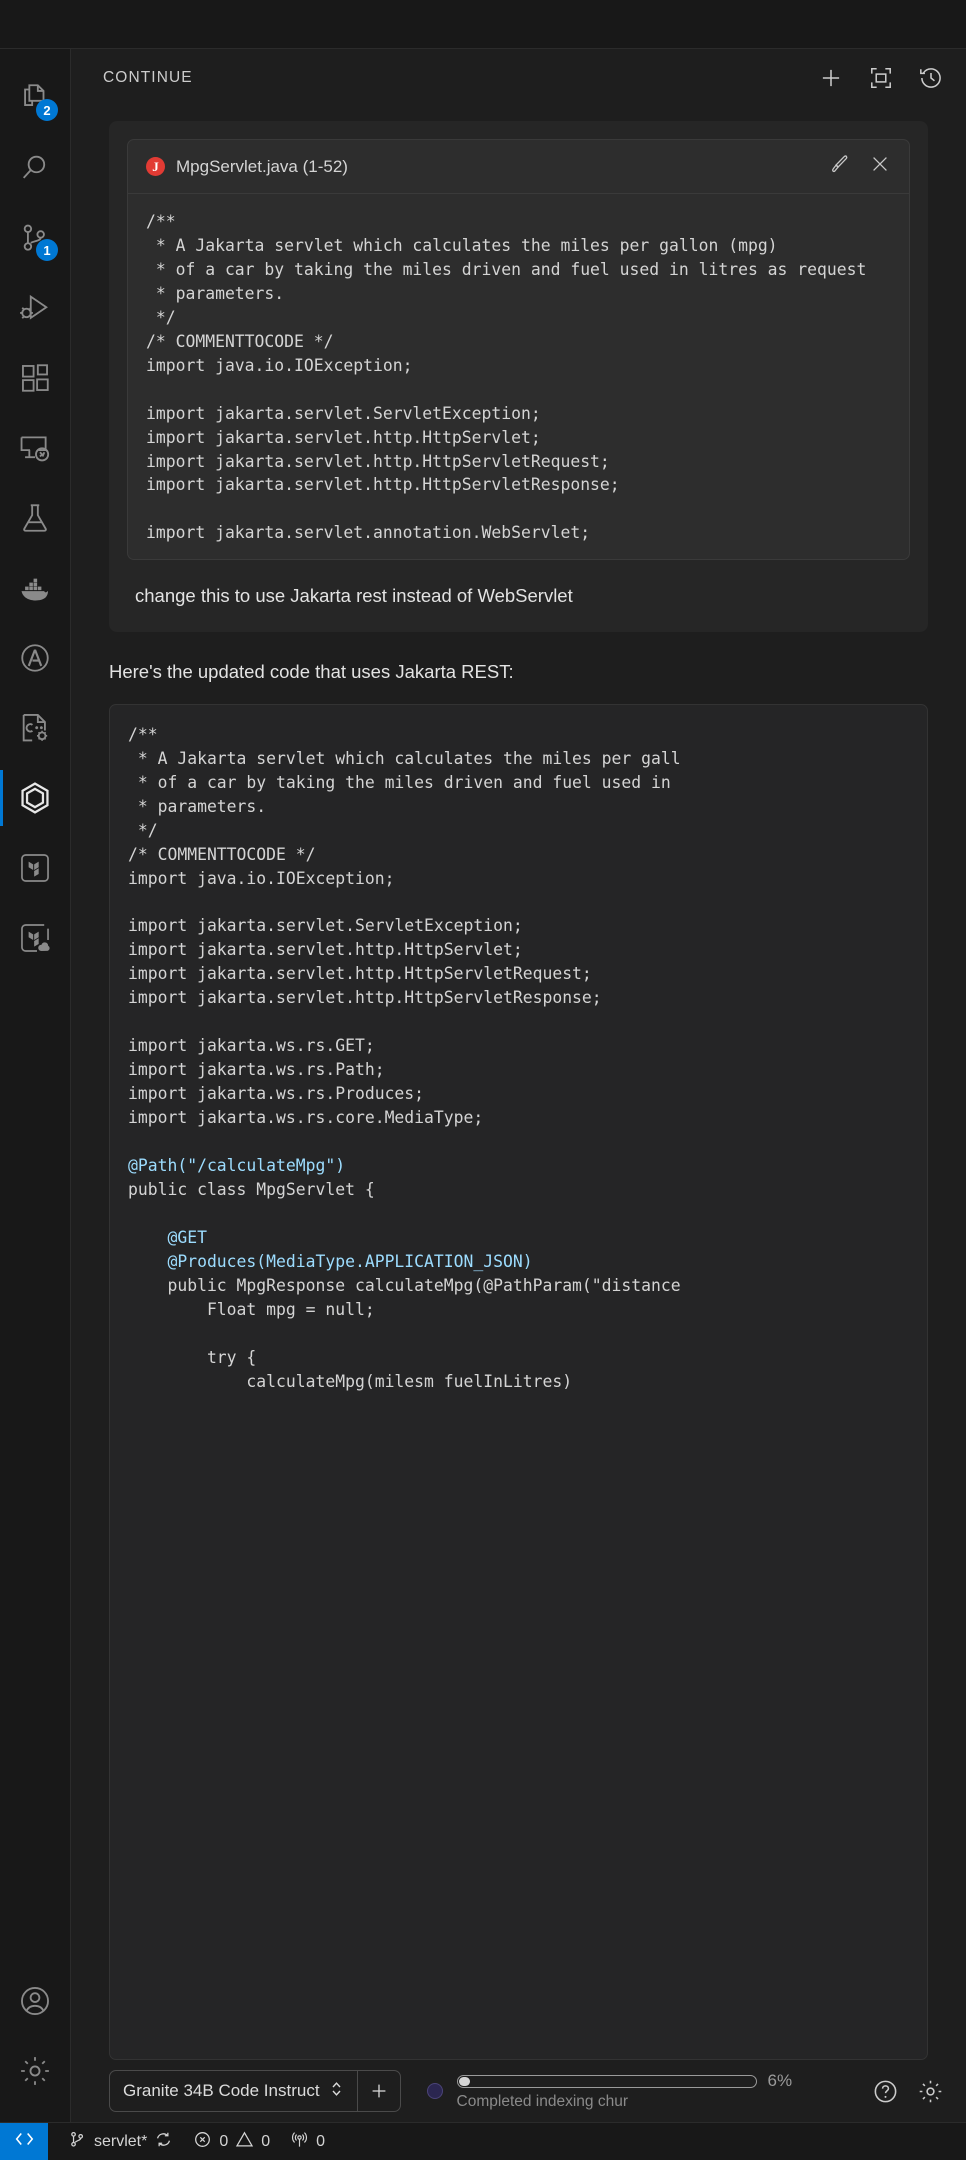 The image size is (966, 2160). I want to click on sidebar-item-docker, so click(35, 588).